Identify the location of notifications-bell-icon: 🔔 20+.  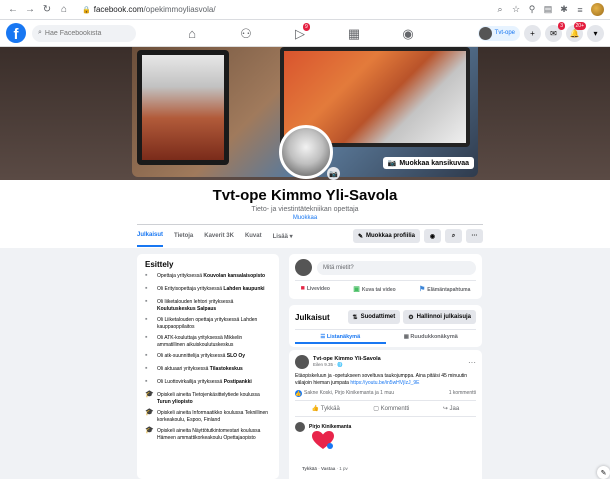
(576, 31).